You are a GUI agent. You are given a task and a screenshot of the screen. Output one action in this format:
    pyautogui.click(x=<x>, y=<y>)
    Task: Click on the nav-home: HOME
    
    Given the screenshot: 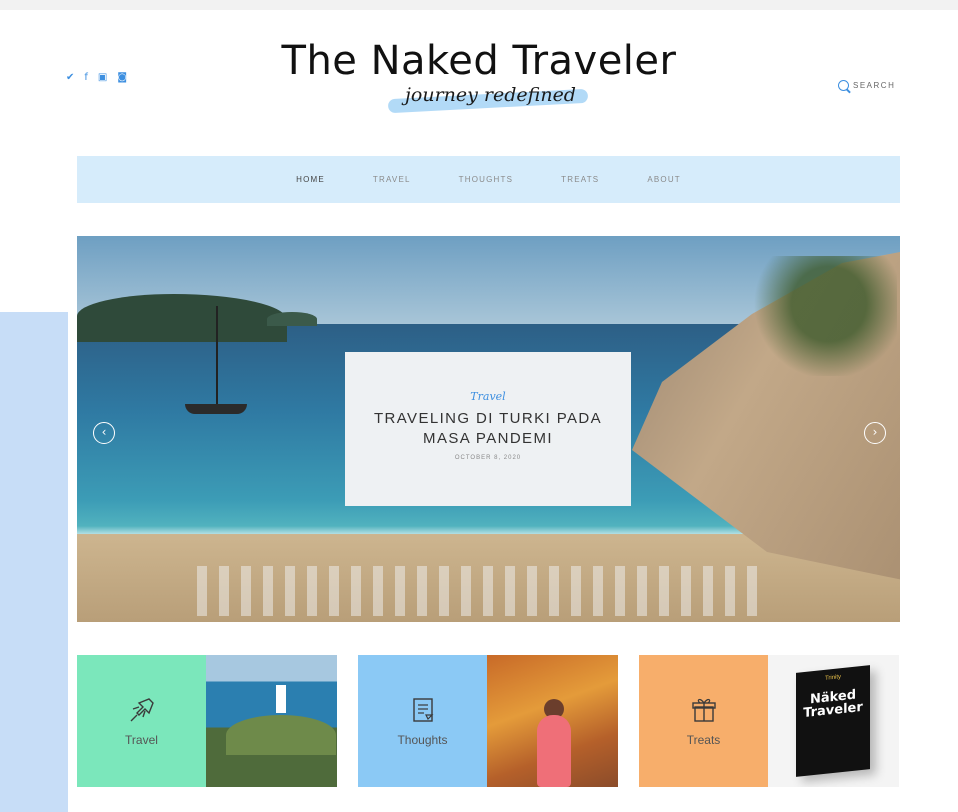 What is the action you would take?
    pyautogui.click(x=310, y=179)
    